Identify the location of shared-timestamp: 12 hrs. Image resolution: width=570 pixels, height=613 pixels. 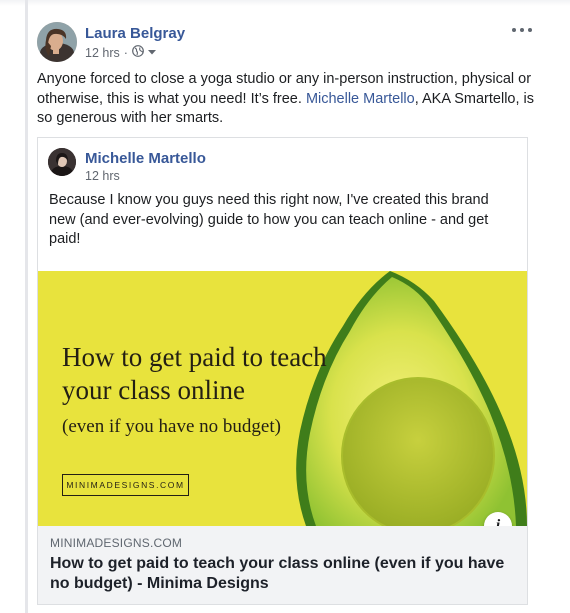
(102, 176).